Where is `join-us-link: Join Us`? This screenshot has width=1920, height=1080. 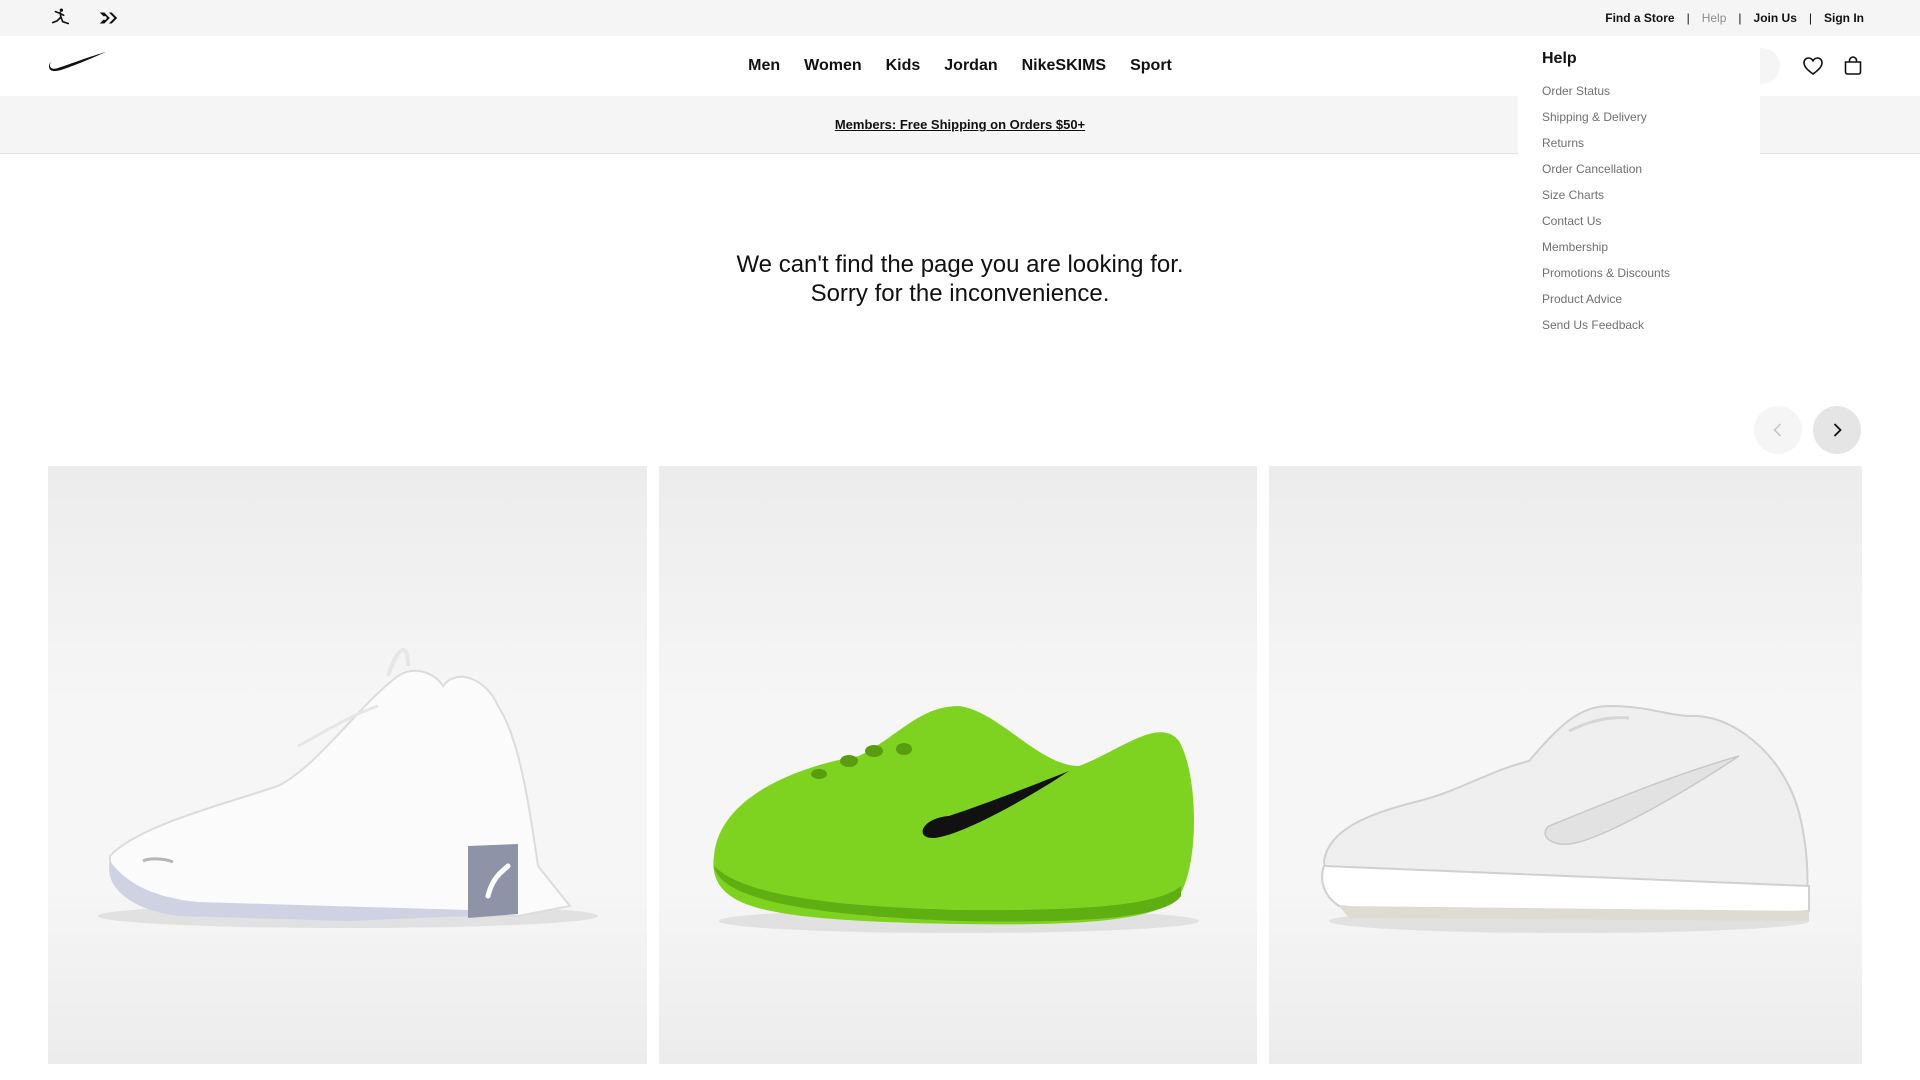
join-us-link: Join Us is located at coordinates (1775, 18).